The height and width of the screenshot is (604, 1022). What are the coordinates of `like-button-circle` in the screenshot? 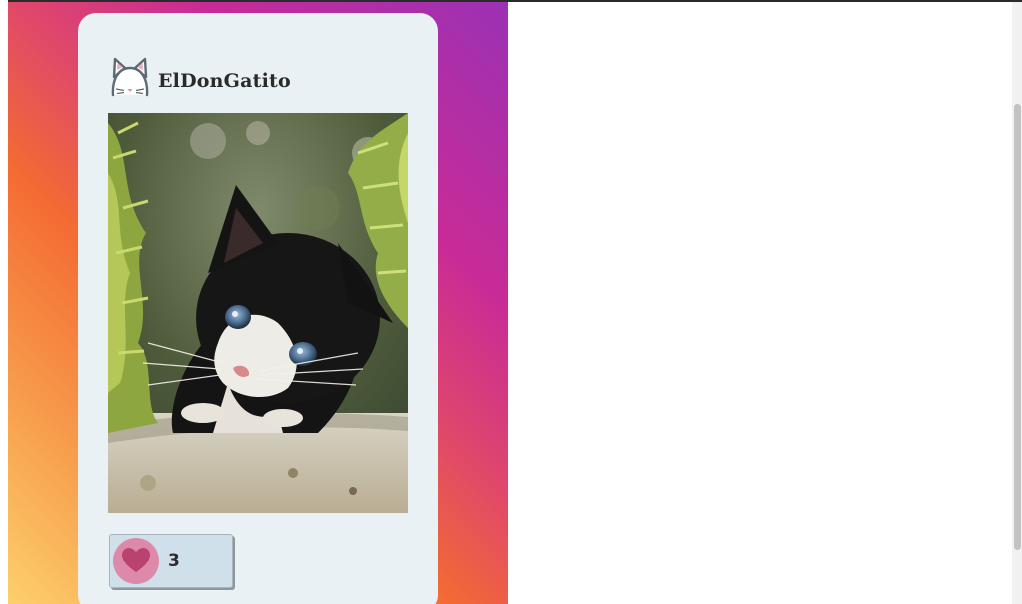 It's located at (136, 561).